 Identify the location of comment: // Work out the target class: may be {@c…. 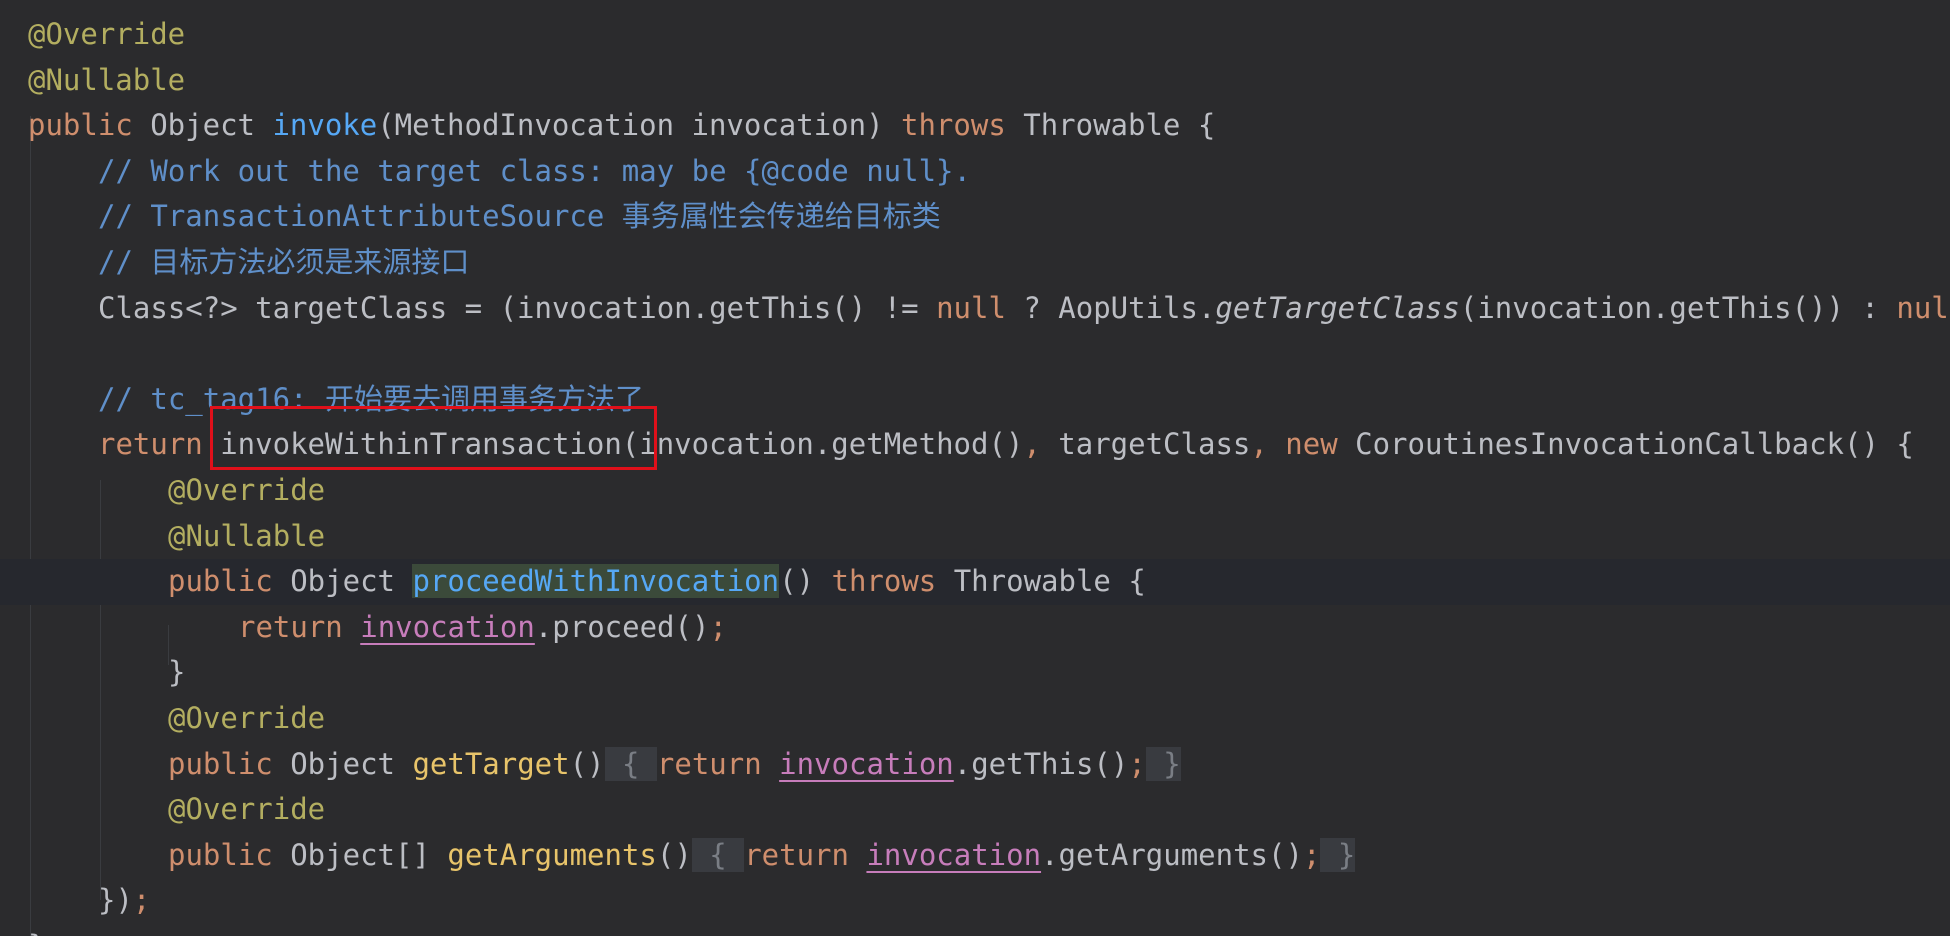
(534, 170).